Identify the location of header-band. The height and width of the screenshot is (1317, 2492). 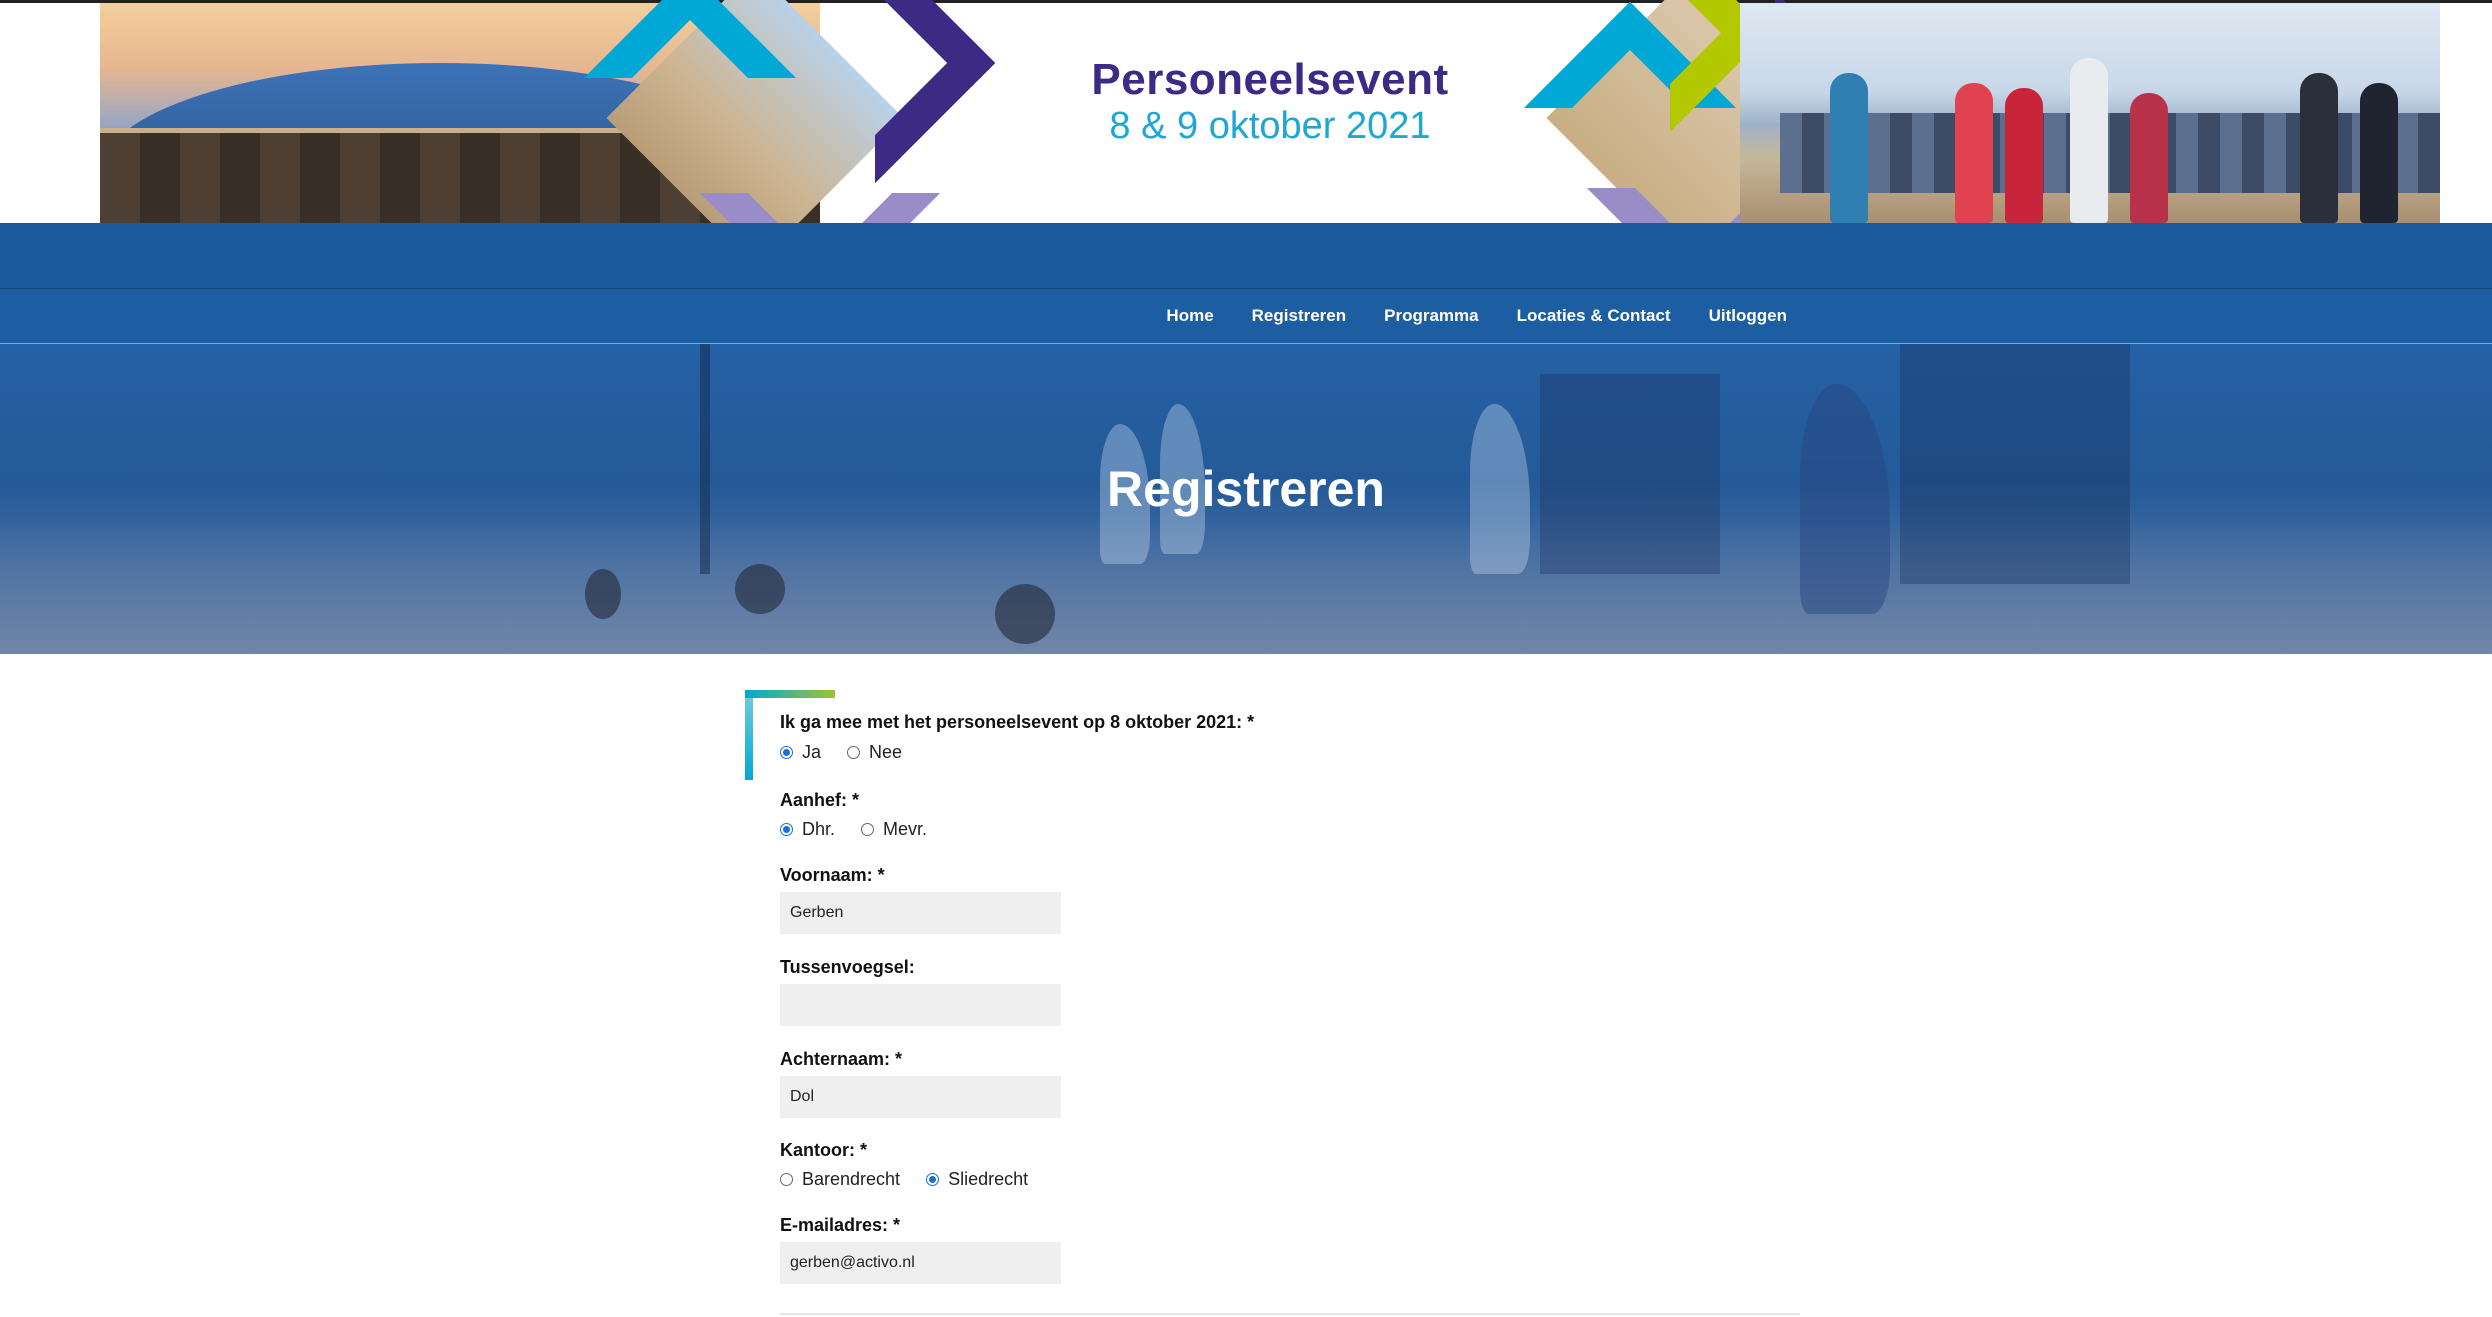
(1246, 256).